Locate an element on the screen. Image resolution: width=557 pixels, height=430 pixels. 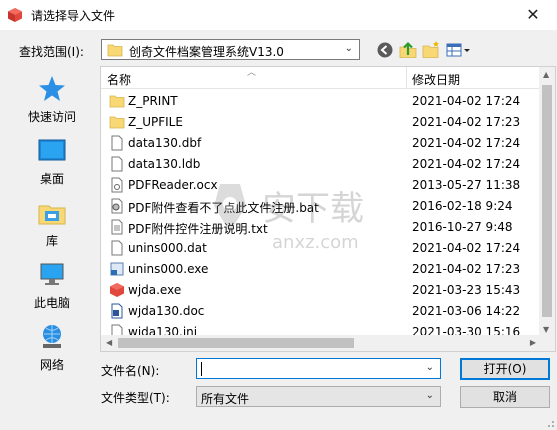
place-network: 网络 is located at coordinates (52, 347).